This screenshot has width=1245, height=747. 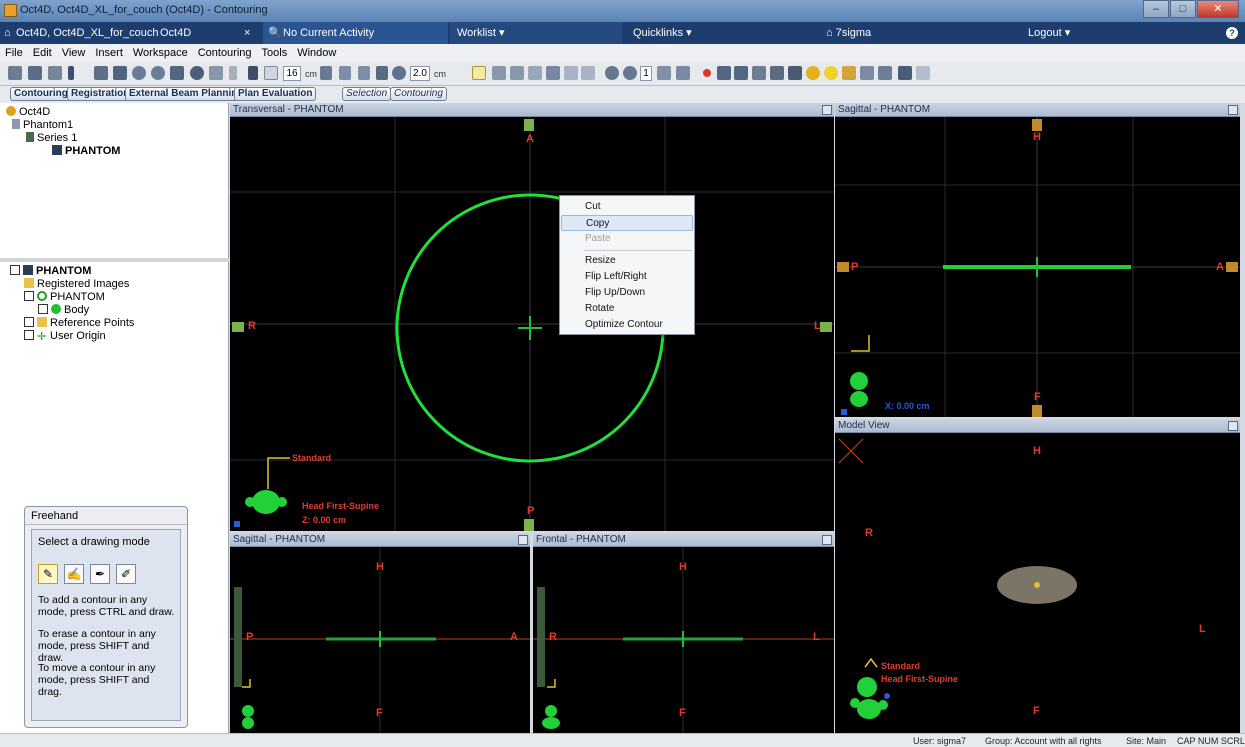 I want to click on close-tab-icon: ×, so click(x=247, y=33).